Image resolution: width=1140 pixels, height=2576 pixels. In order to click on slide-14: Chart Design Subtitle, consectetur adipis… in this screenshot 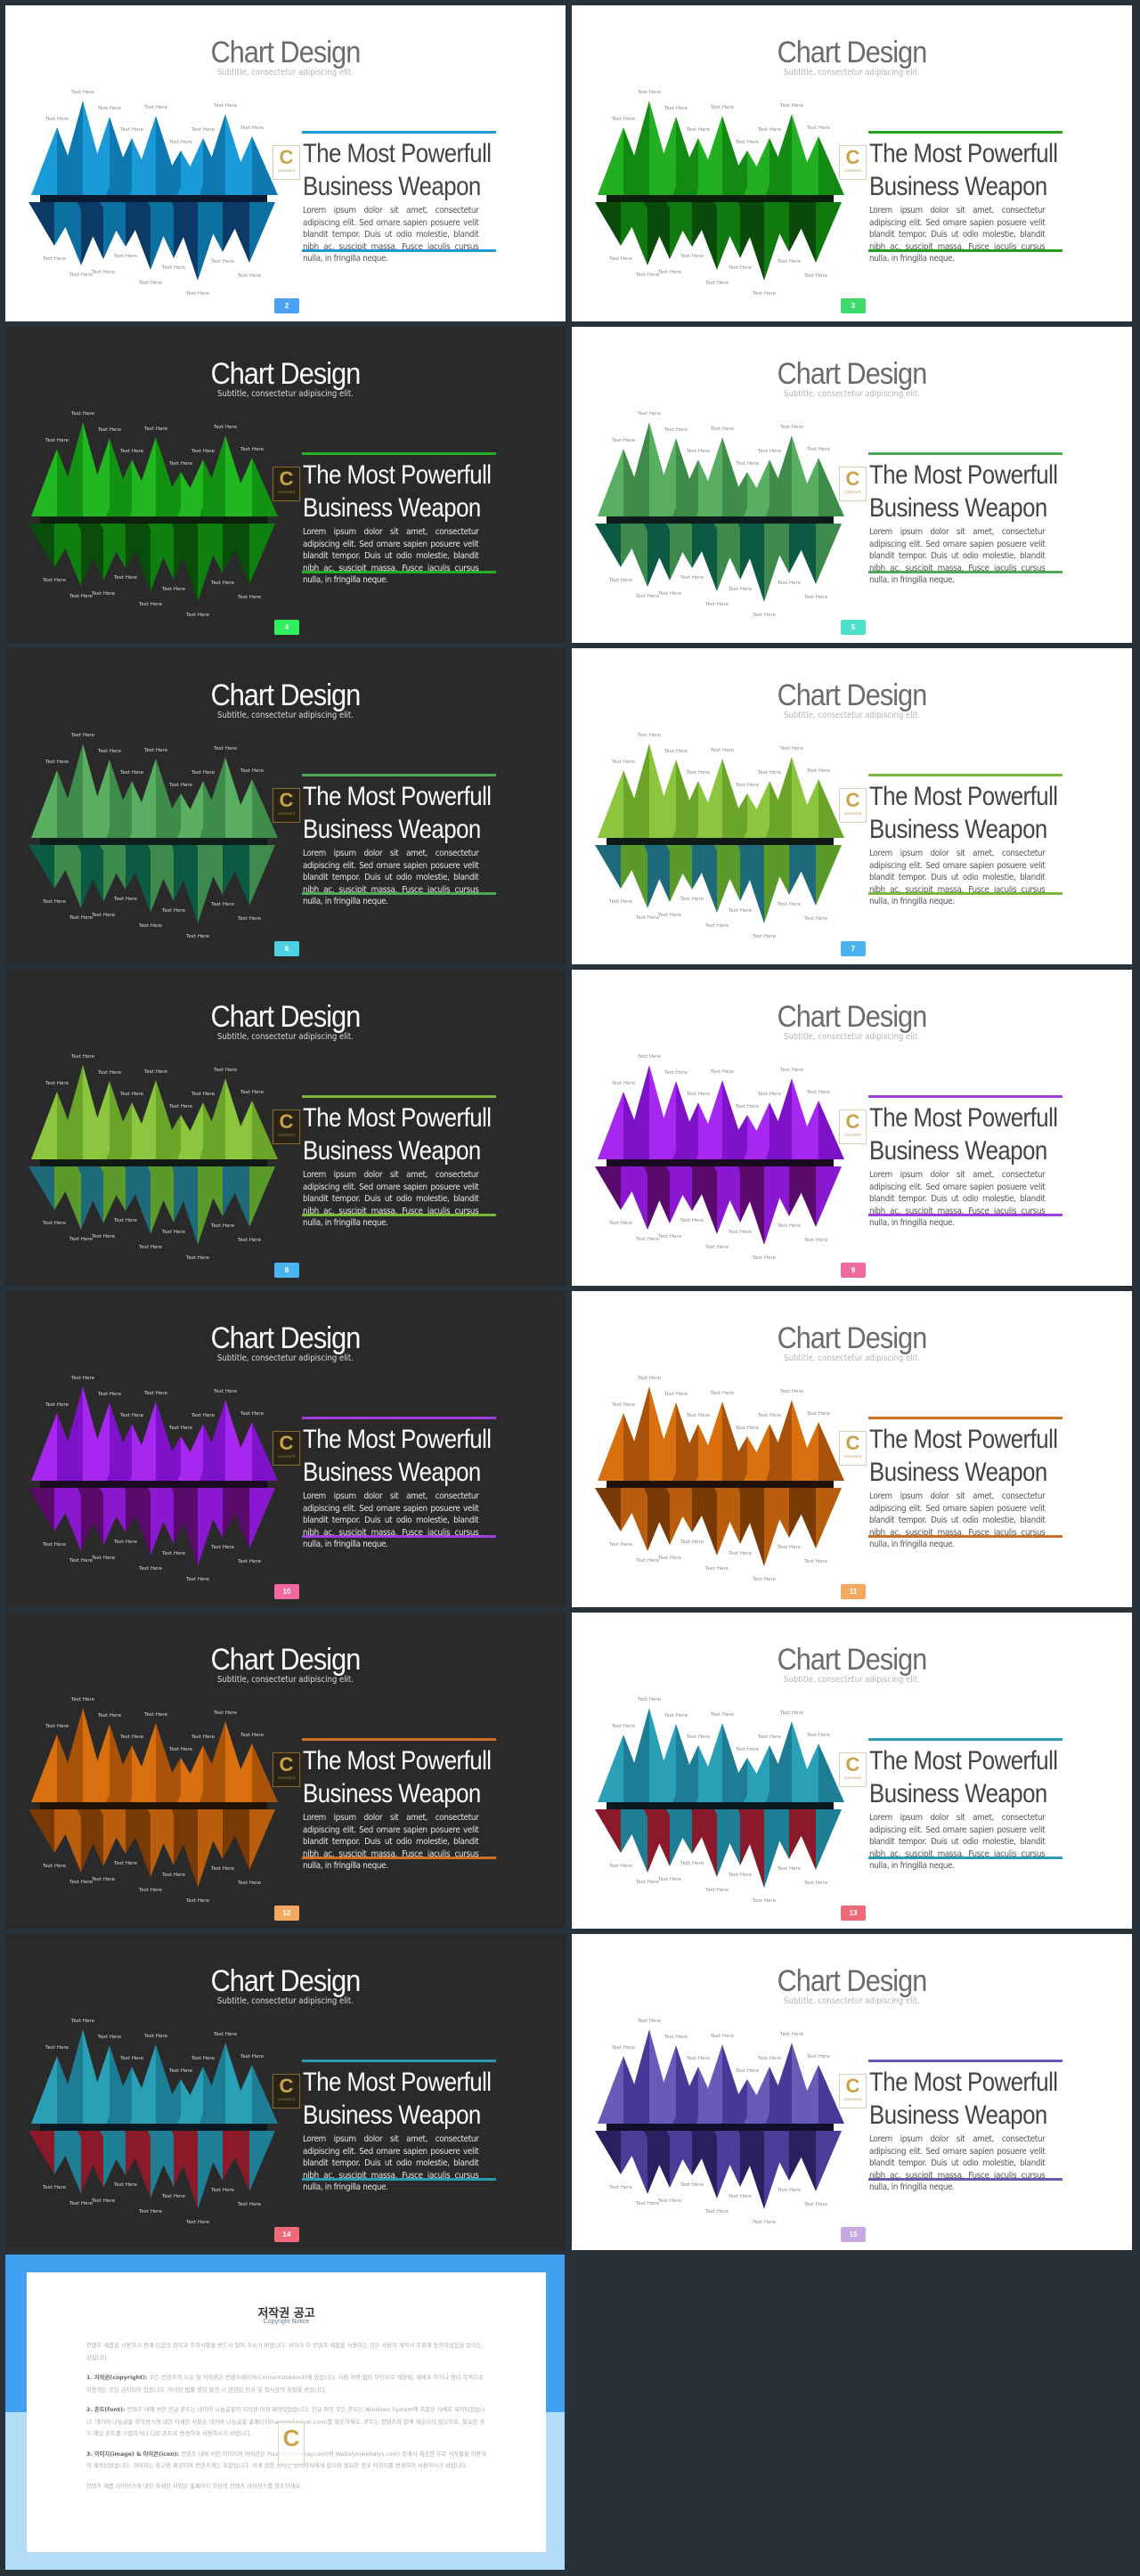, I will do `click(285, 2092)`.